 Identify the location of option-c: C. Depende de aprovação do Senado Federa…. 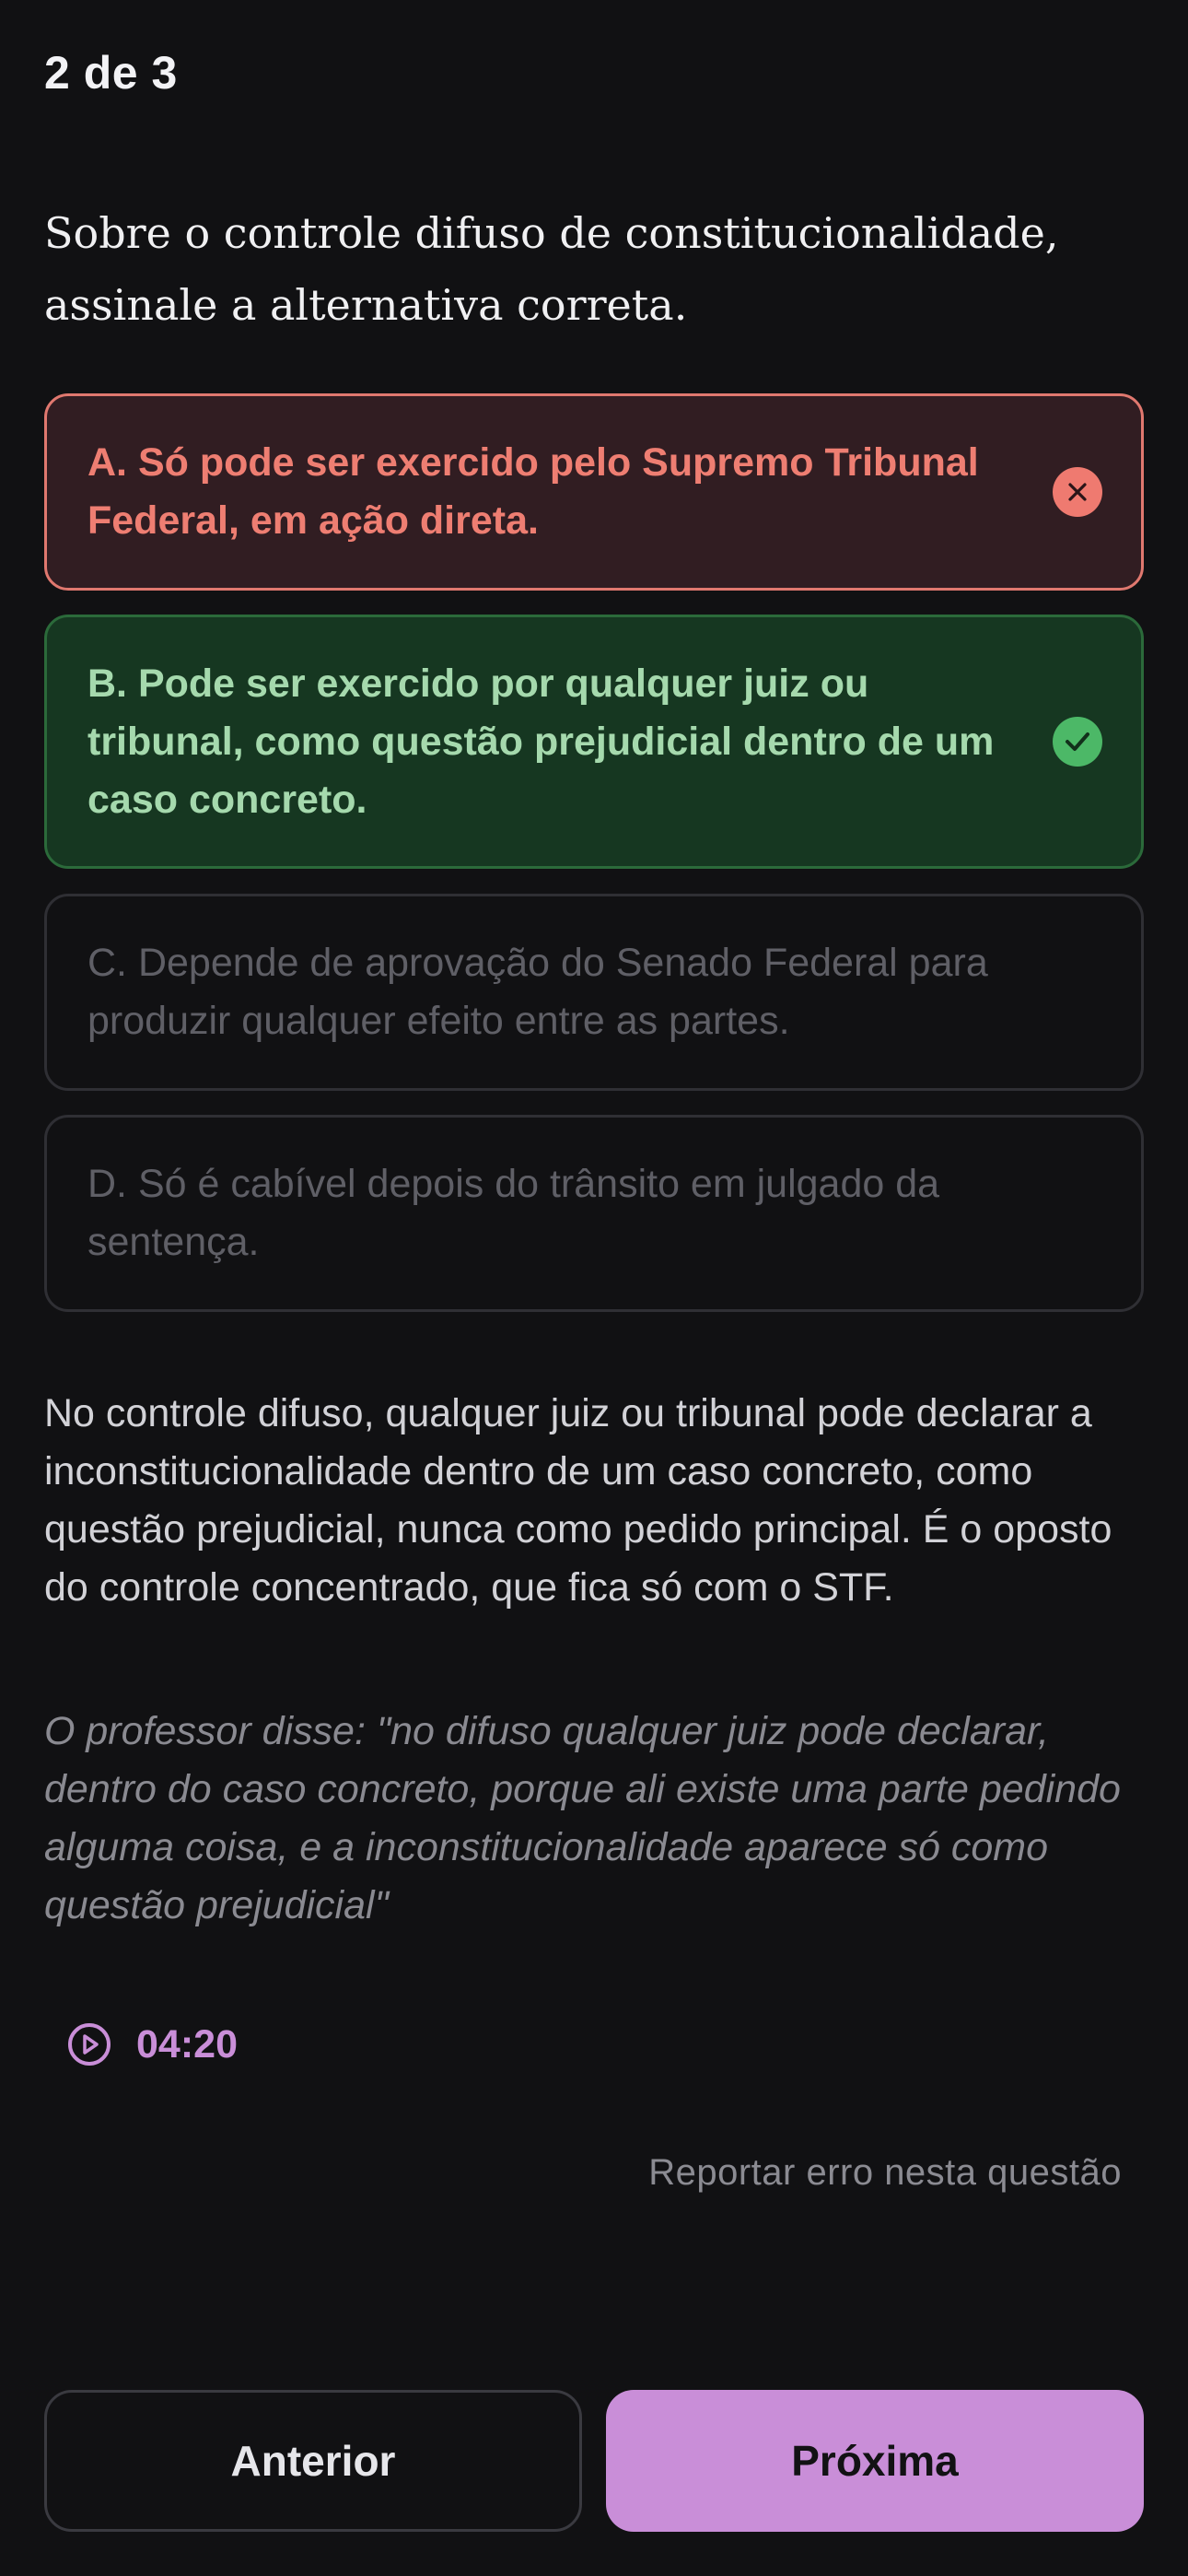
(594, 993).